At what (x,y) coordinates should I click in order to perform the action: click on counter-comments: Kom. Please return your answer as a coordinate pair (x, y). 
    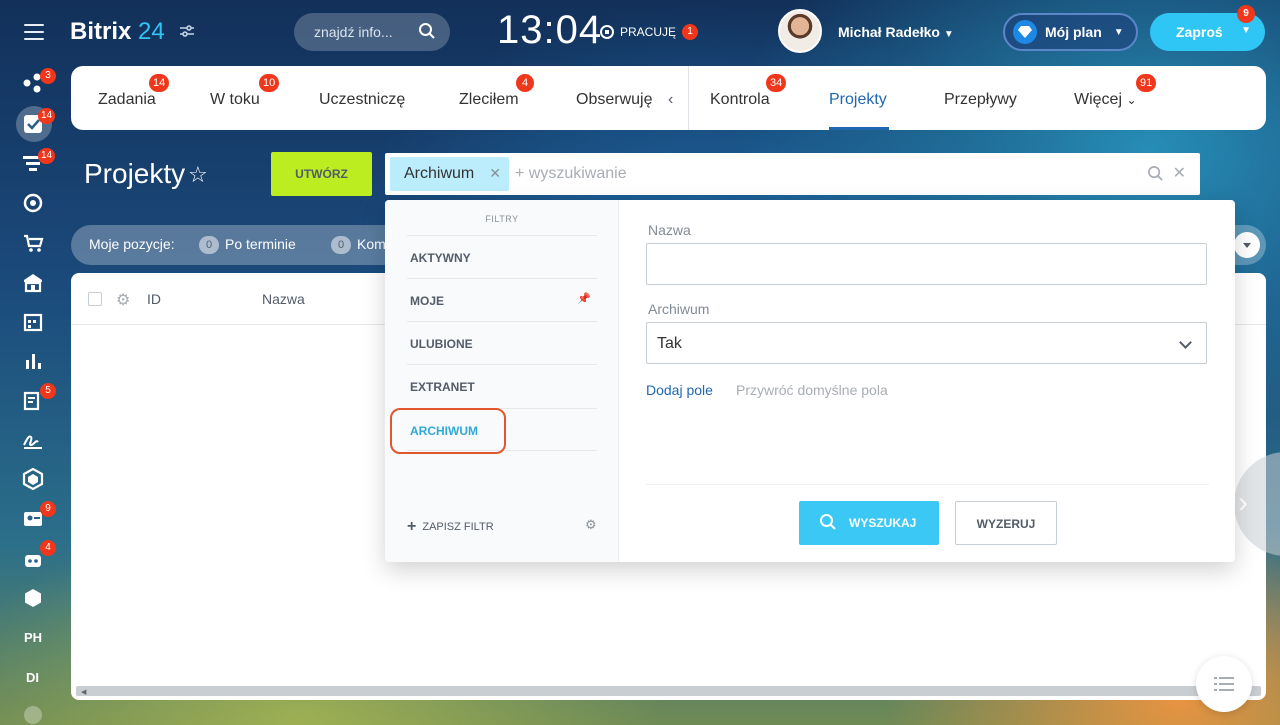
    Looking at the image, I should click on (371, 244).